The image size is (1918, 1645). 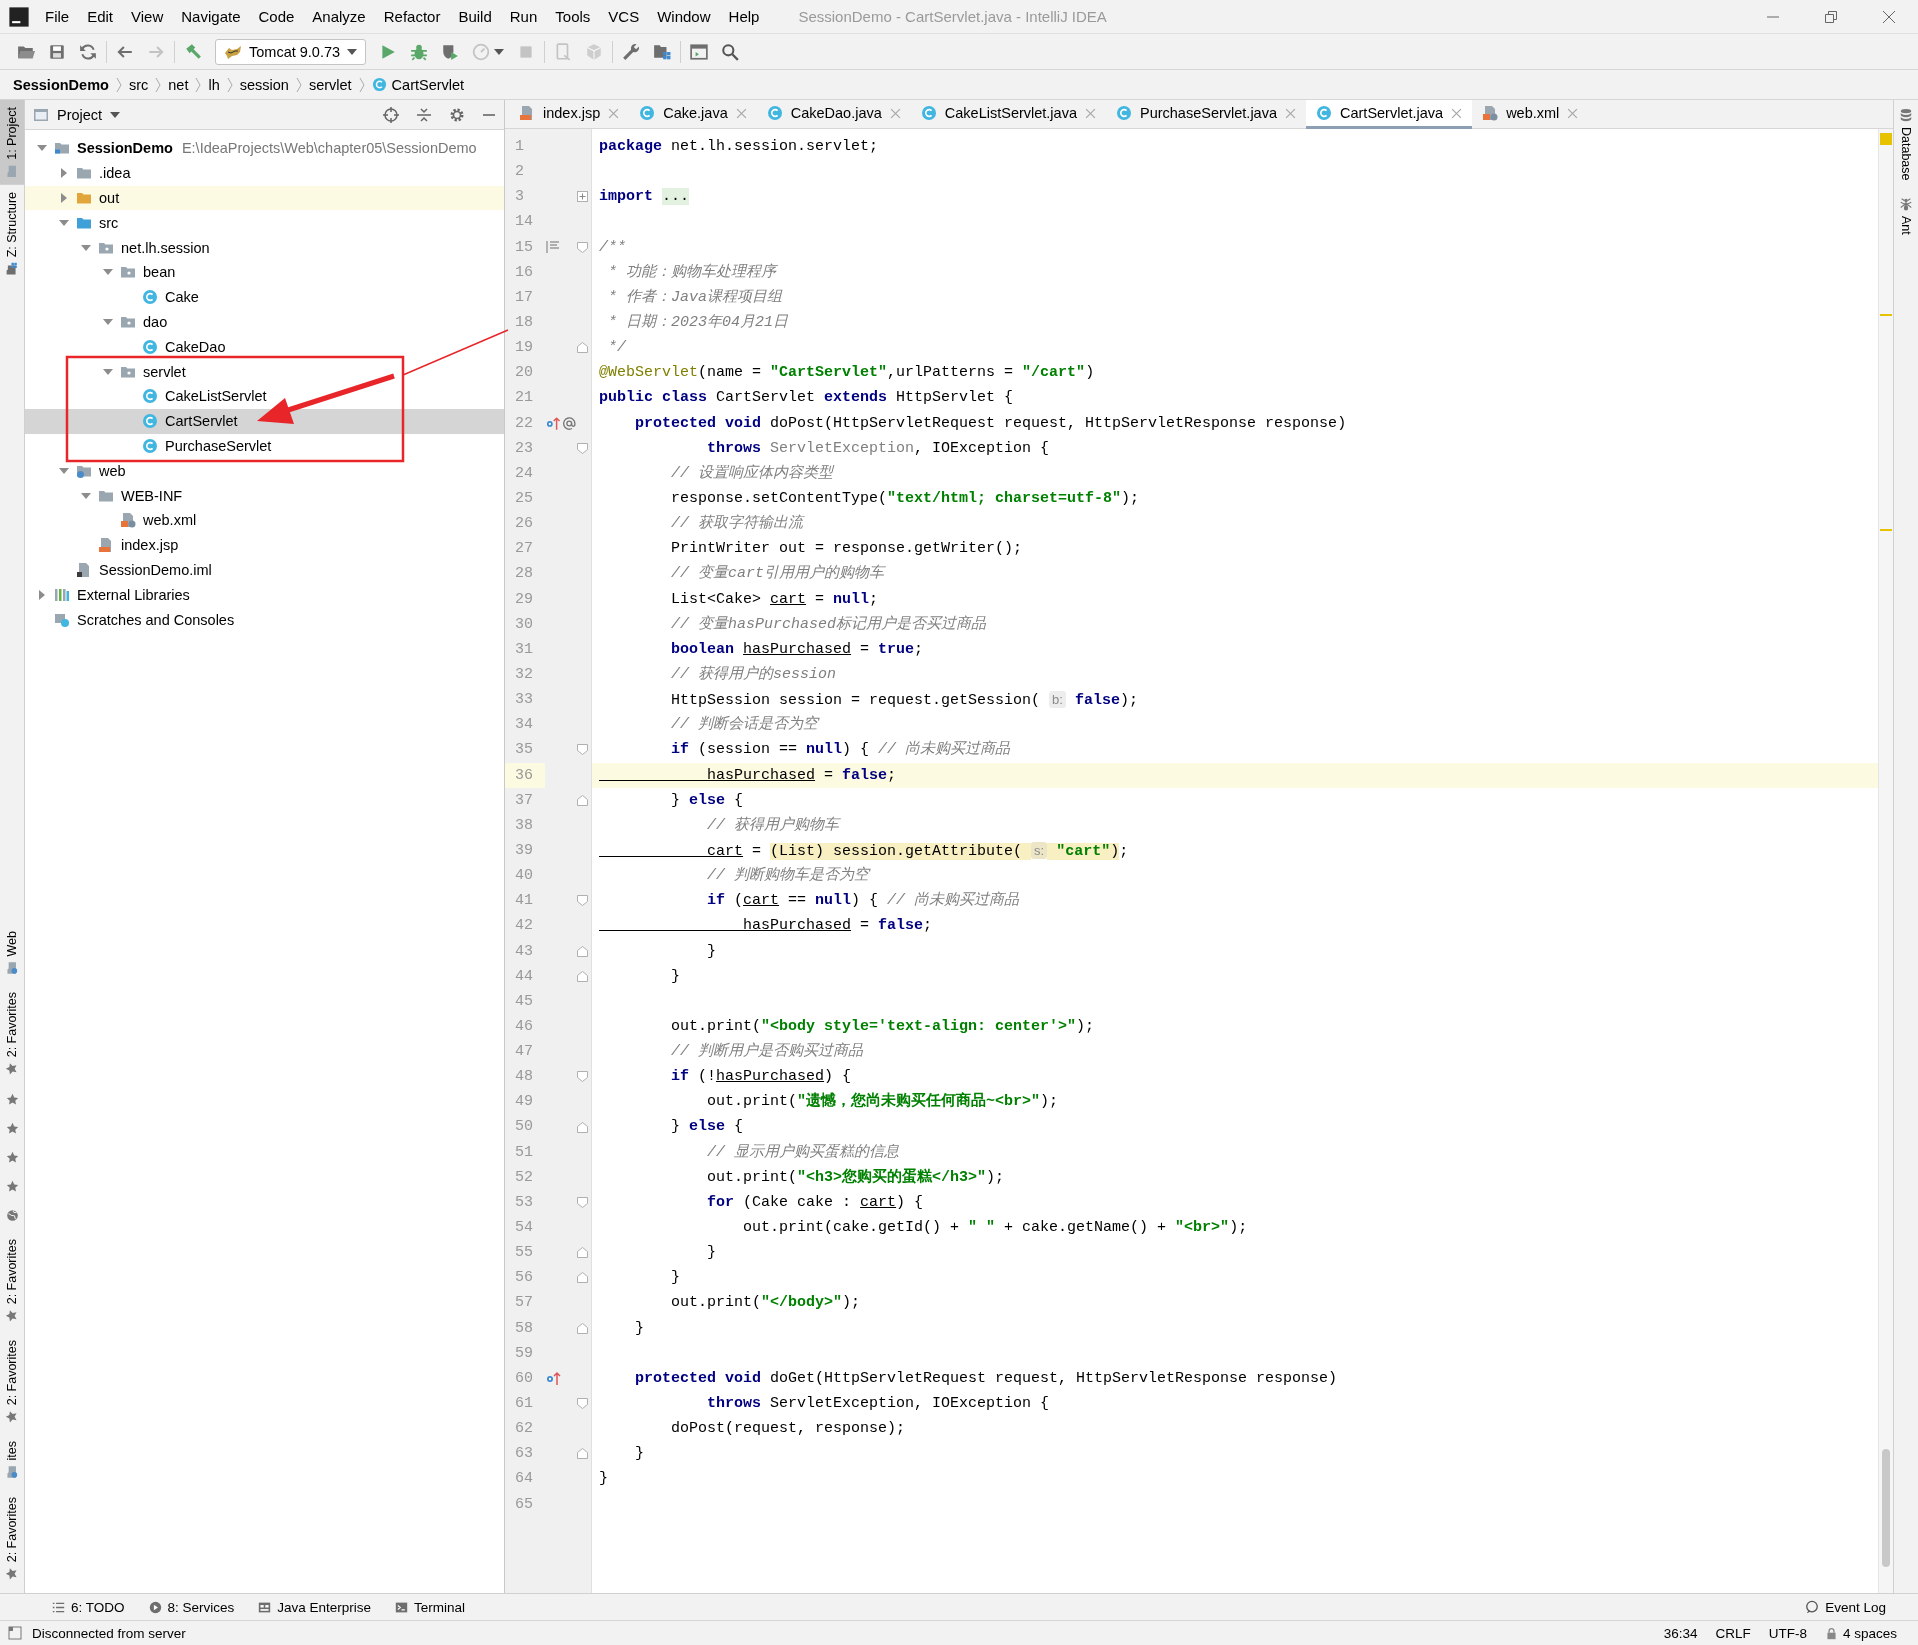 What do you see at coordinates (457, 114) in the screenshot?
I see `settings-icon` at bounding box center [457, 114].